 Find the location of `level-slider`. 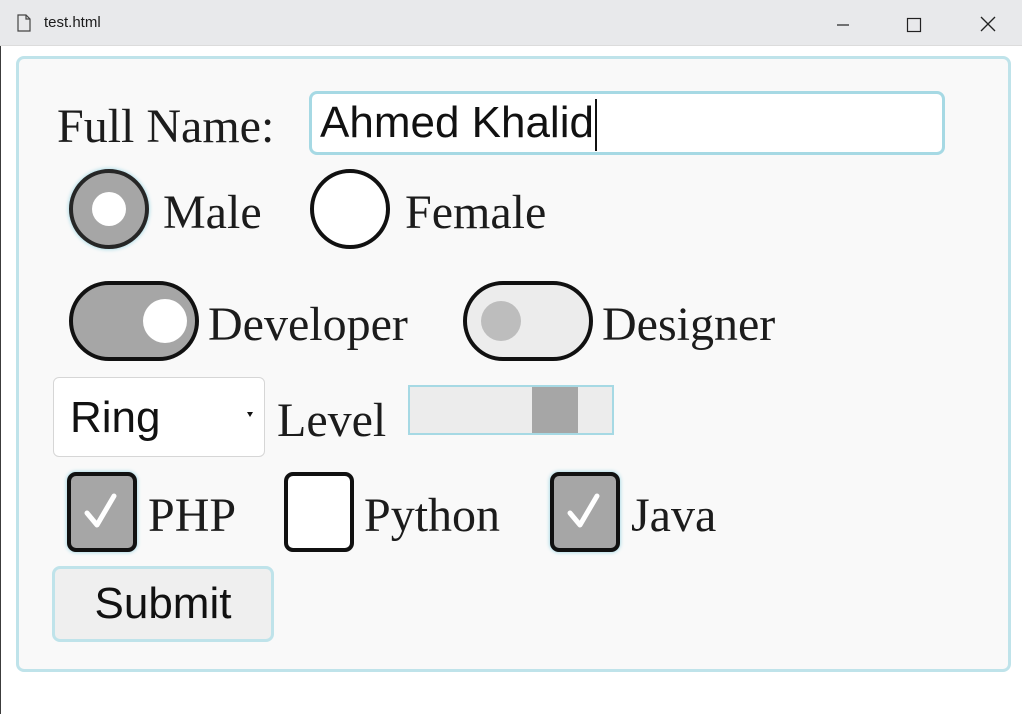

level-slider is located at coordinates (511, 410).